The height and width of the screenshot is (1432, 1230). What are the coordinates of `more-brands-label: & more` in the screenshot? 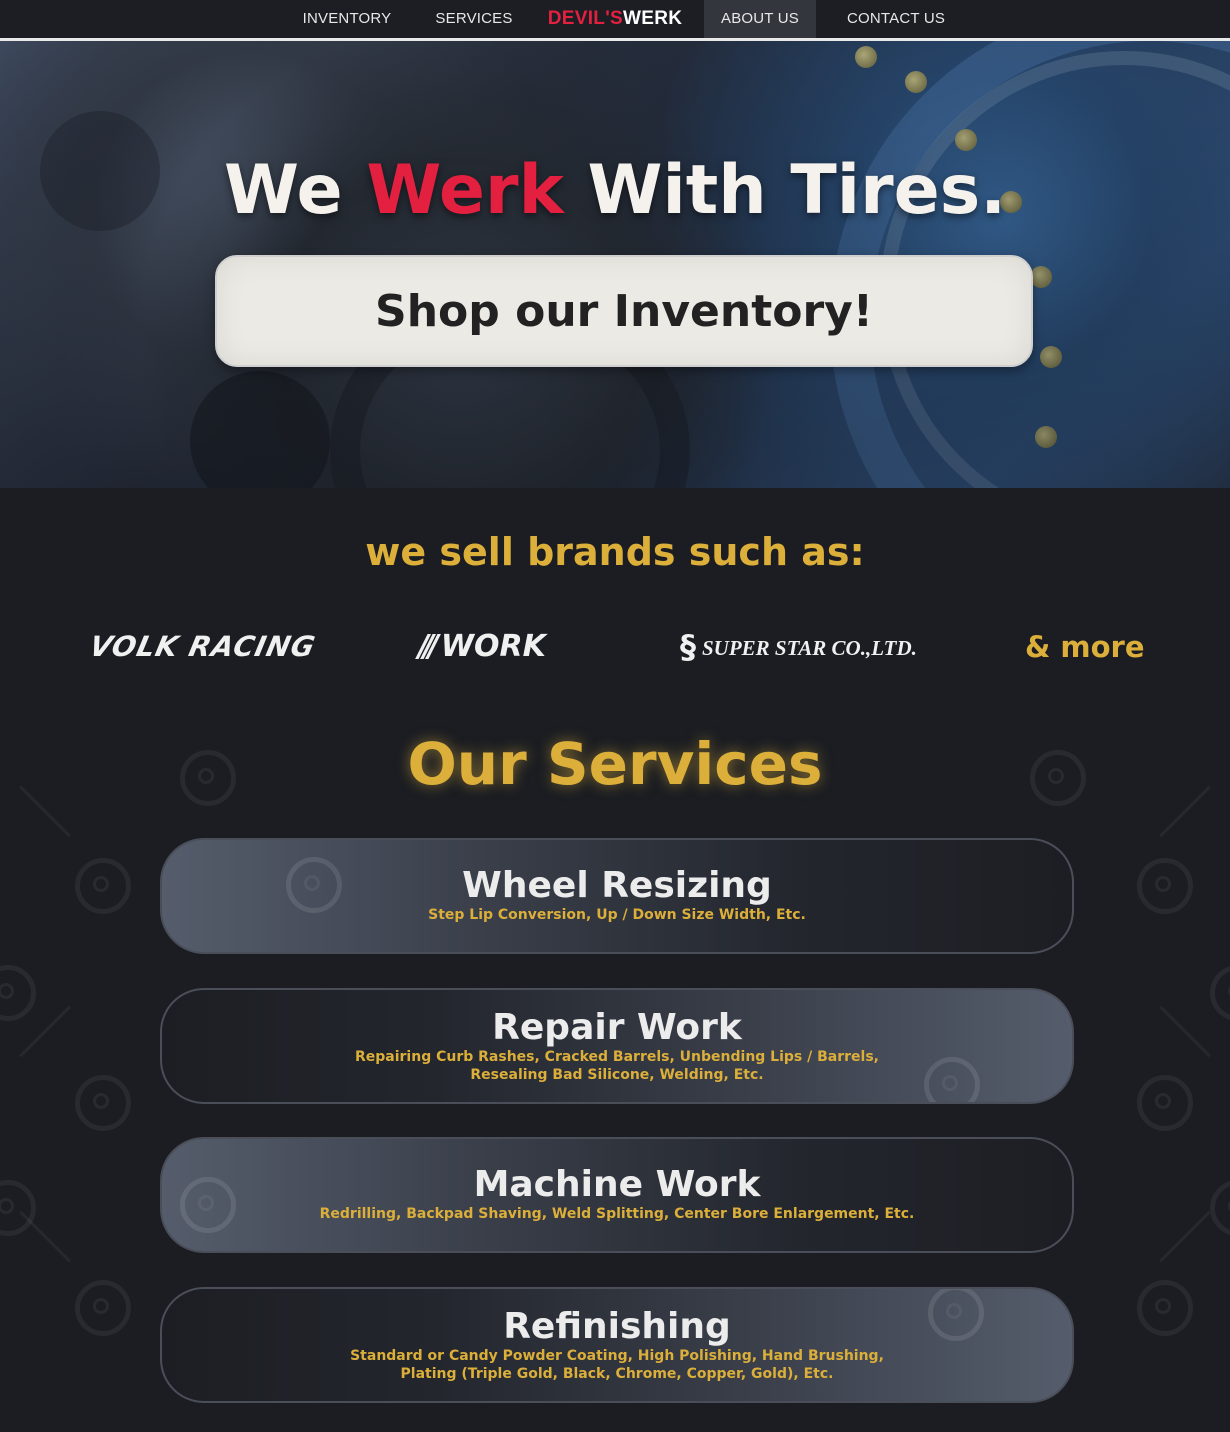 It's located at (1085, 647).